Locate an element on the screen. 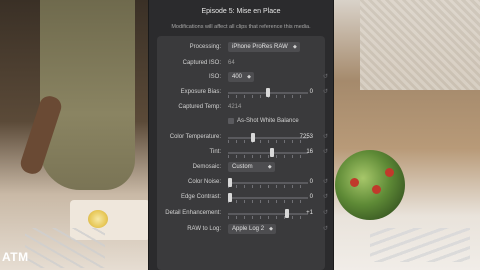  as-shot-white-balance-checkbox is located at coordinates (231, 121).